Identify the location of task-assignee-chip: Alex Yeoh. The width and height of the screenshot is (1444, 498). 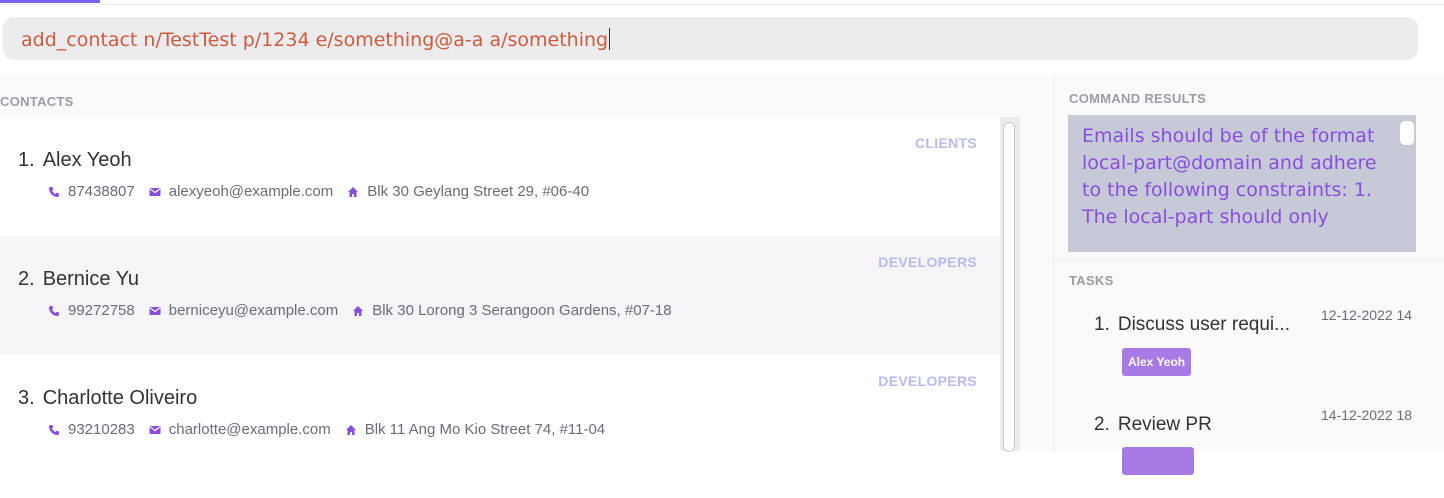
(1157, 362).